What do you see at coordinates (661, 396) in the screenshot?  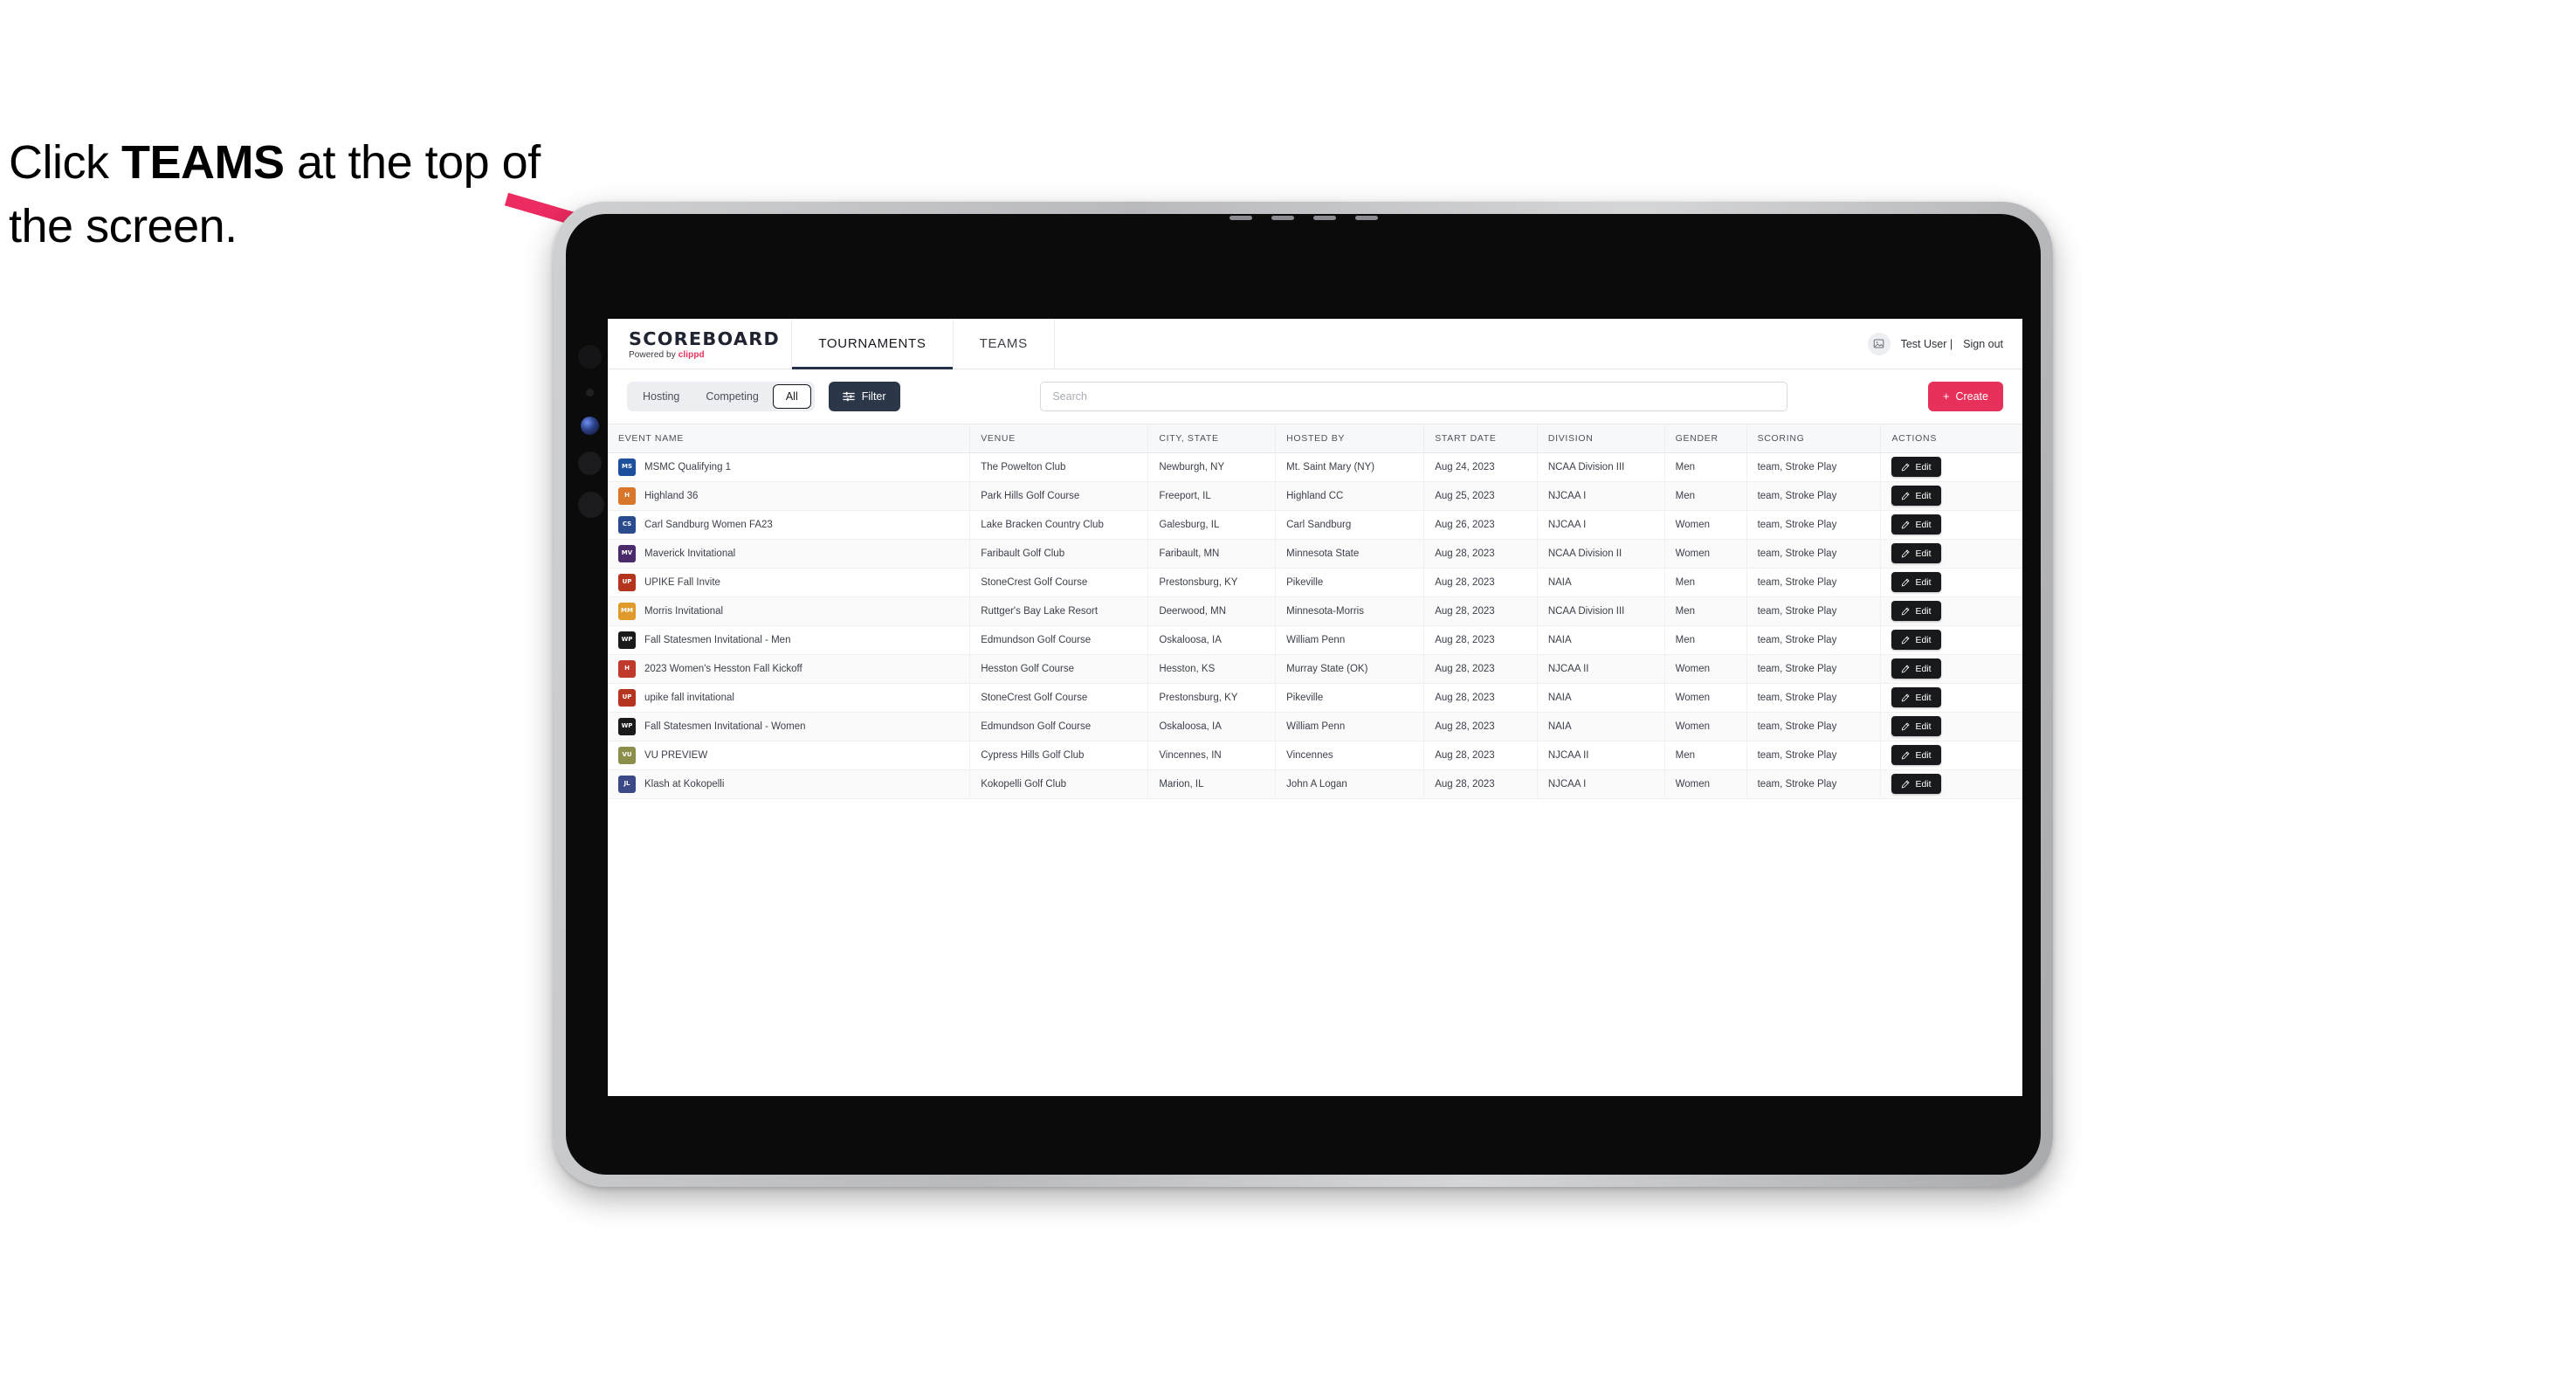 I see `segment-hosting: Hosting` at bounding box center [661, 396].